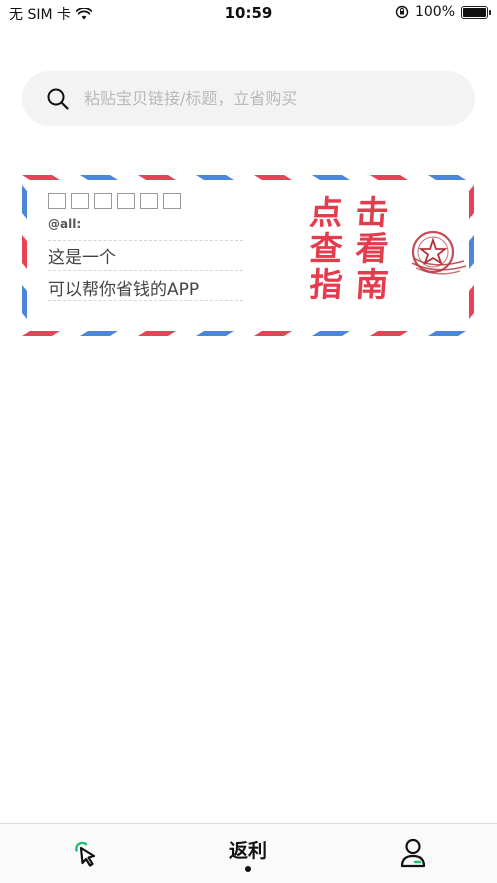 Image resolution: width=497 pixels, height=883 pixels. What do you see at coordinates (372, 248) in the screenshot?
I see `guide-char: 看` at bounding box center [372, 248].